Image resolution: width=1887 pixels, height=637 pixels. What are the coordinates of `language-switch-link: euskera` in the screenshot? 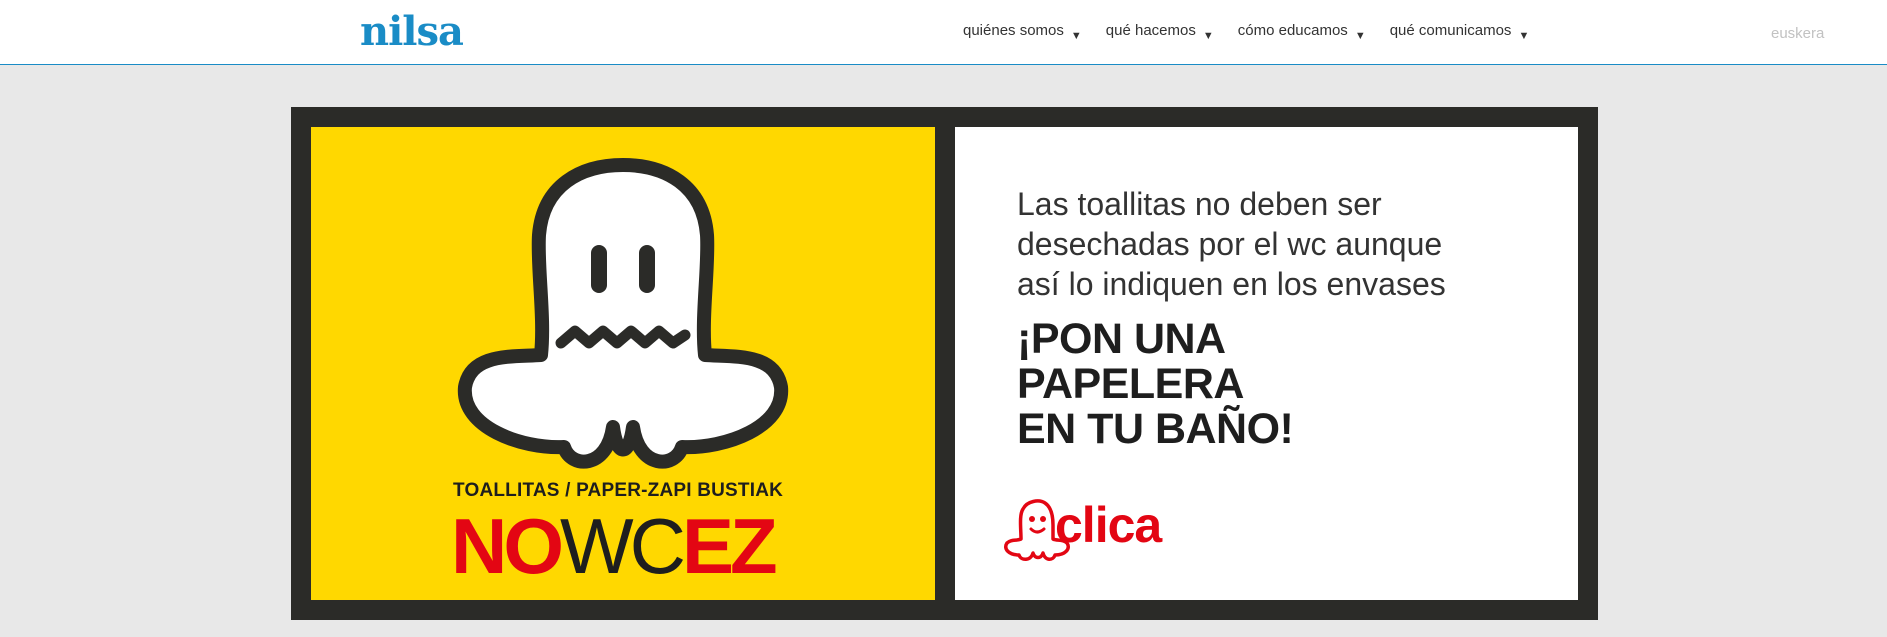 It's located at (1797, 34).